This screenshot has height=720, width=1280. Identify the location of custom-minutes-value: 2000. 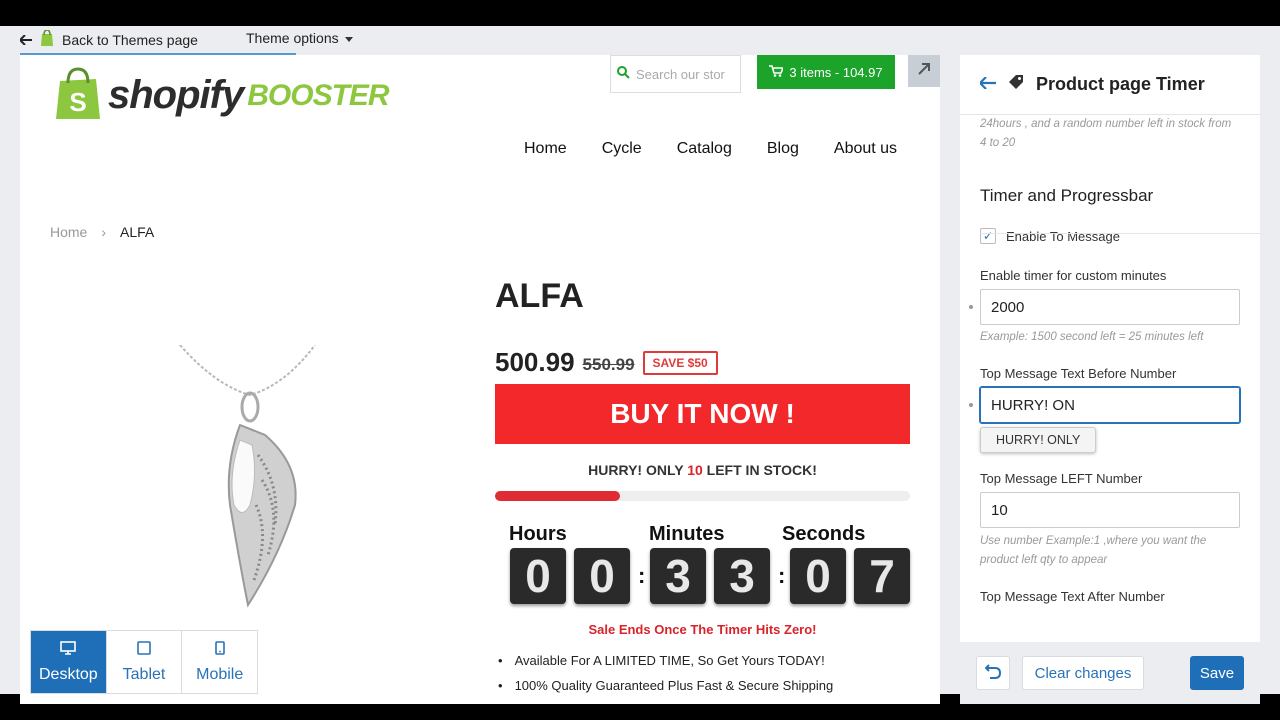
(1008, 307).